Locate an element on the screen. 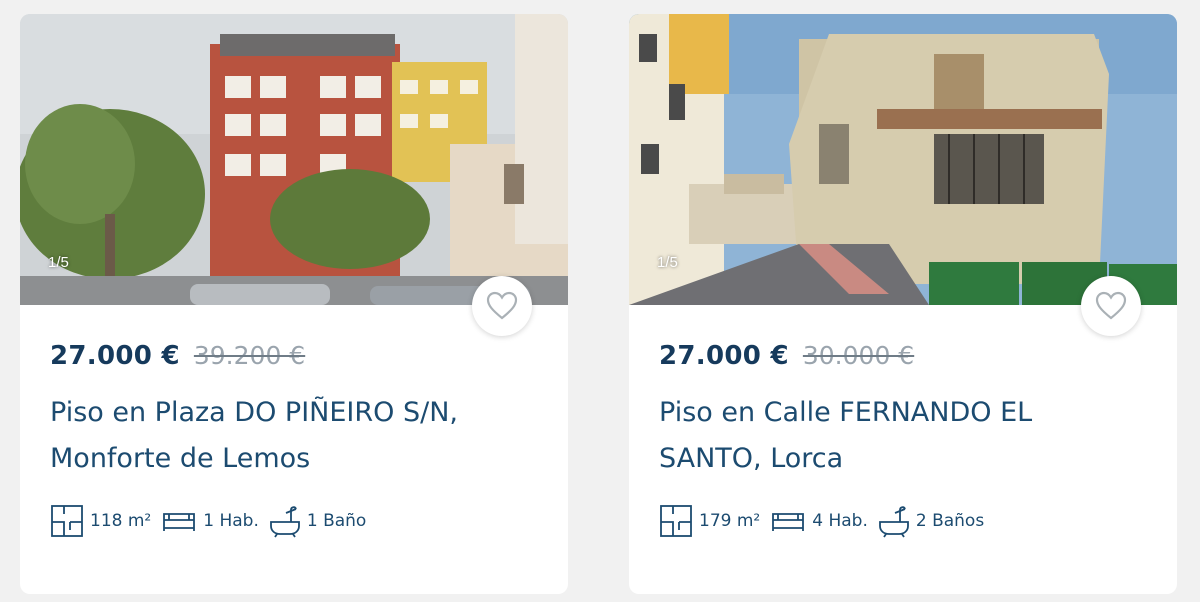 This screenshot has width=1200, height=602. rooms-value: 4 Hab. is located at coordinates (840, 521).